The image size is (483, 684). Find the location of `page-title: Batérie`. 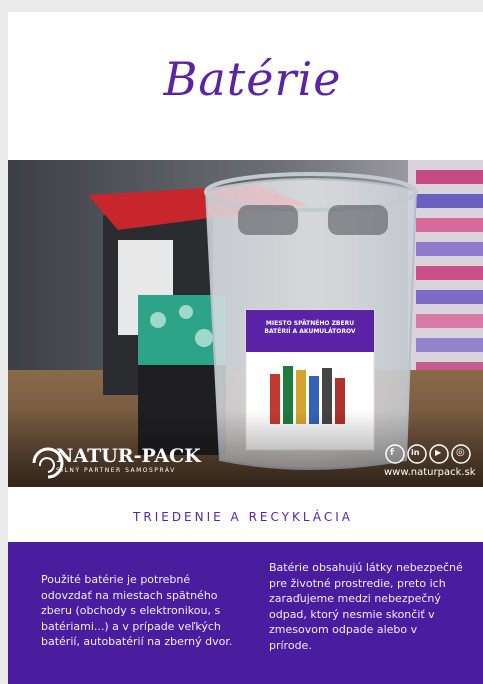

page-title: Batérie is located at coordinates (252, 79).